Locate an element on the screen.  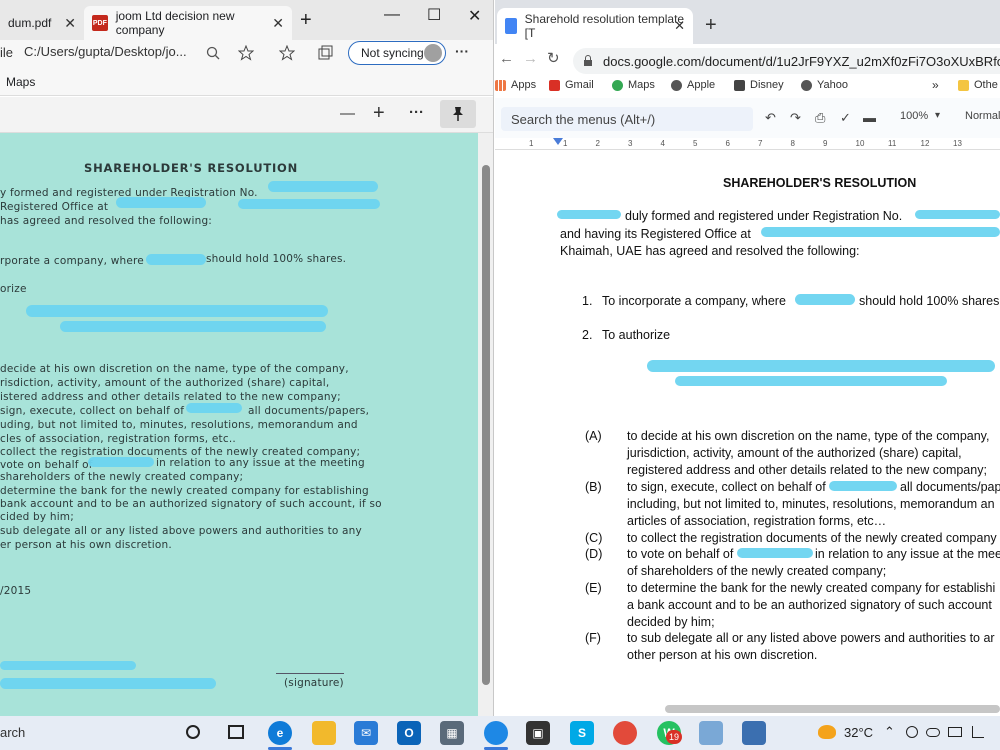
mail-icon: ✉ is located at coordinates (366, 733).